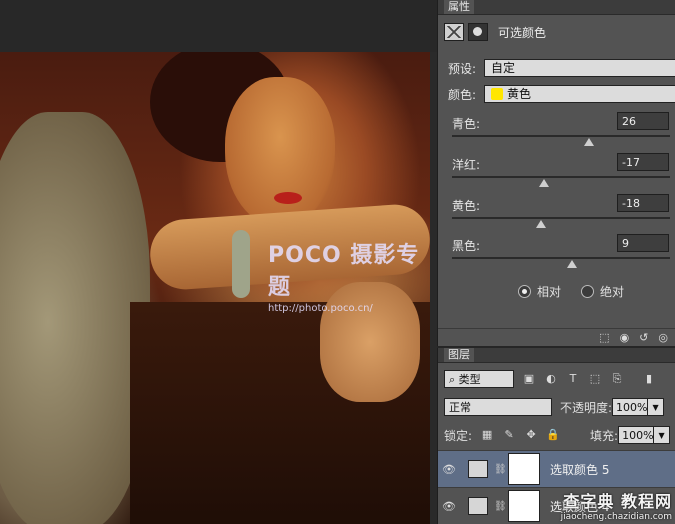 The height and width of the screenshot is (524, 675). What do you see at coordinates (466, 206) in the screenshot?
I see `slider-label: 黄色:` at bounding box center [466, 206].